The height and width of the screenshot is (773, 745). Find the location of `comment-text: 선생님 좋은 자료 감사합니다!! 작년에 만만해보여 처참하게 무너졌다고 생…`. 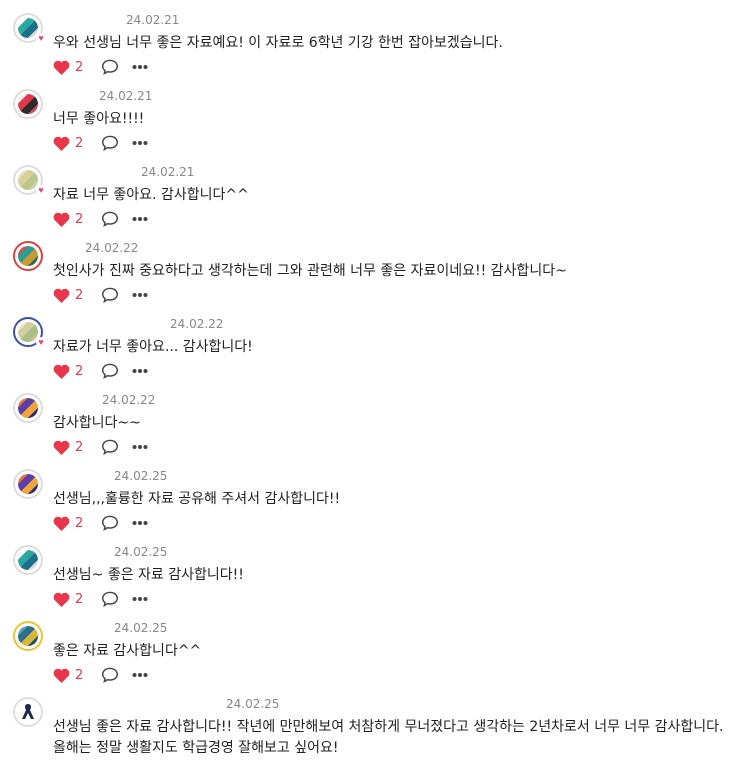

comment-text: 선생님 좋은 자료 감사합니다!! 작년에 만만해보여 처참하게 무너졌다고 생… is located at coordinates (390, 737).